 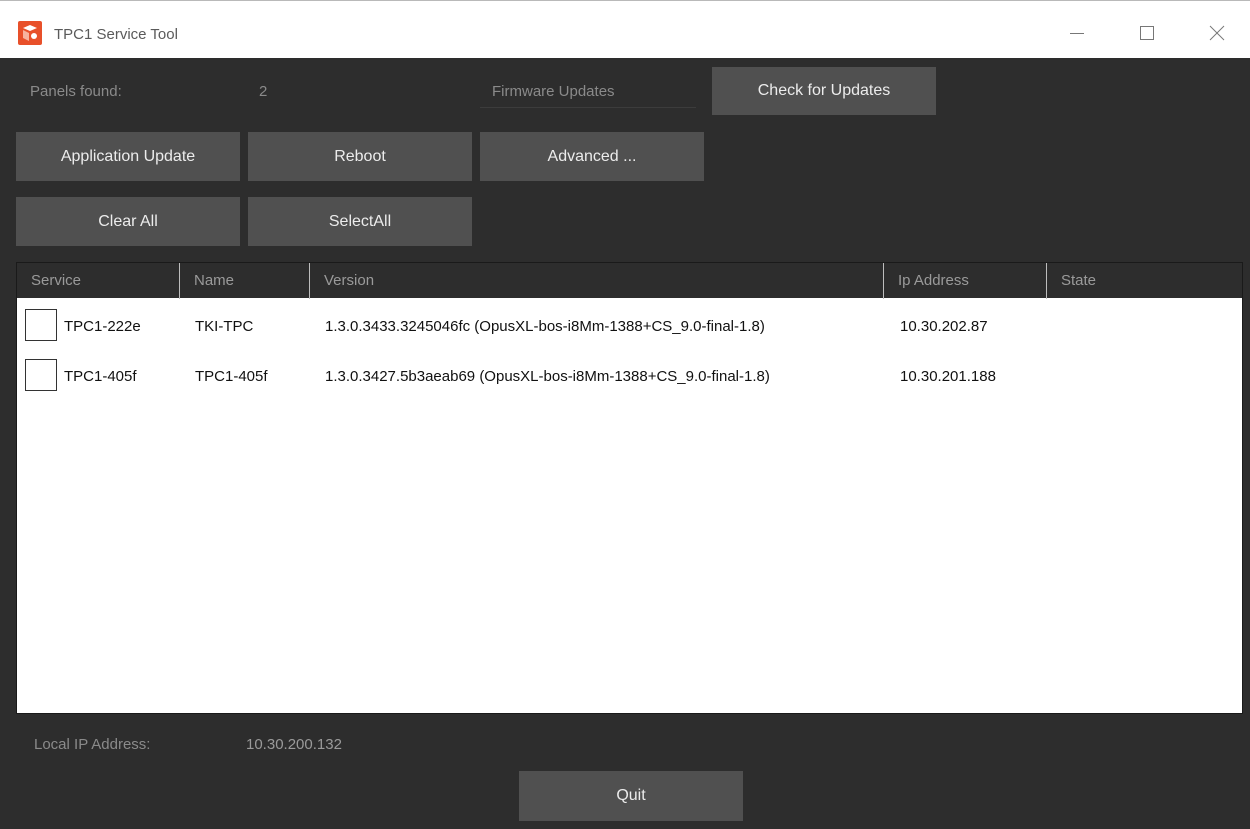 I want to click on local-ip-label: Local IP Address:, so click(x=92, y=744).